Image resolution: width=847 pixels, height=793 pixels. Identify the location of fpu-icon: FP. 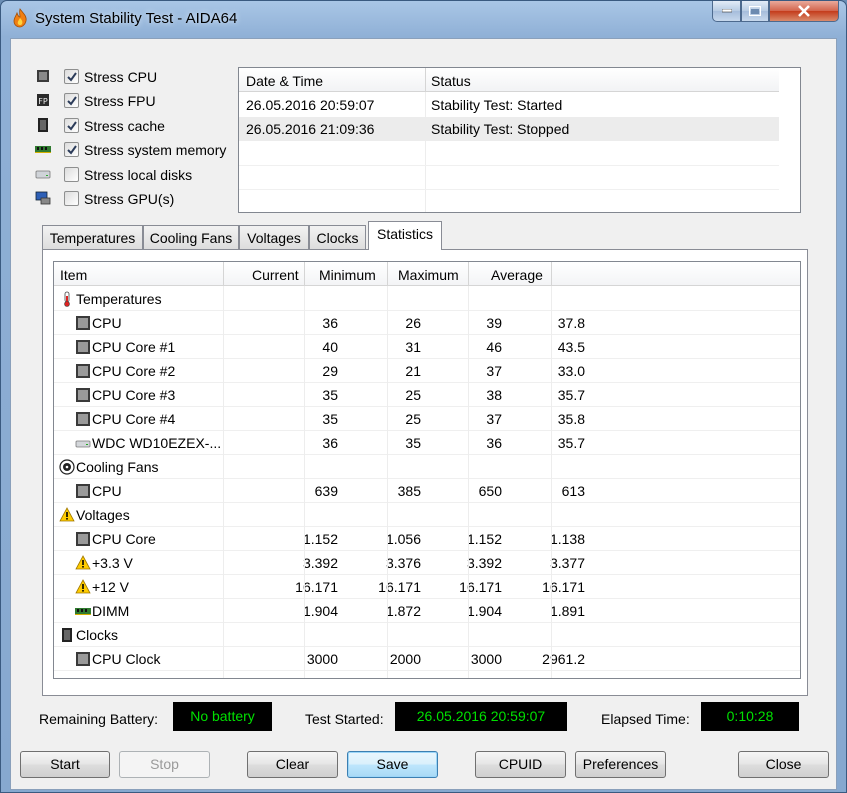
(43, 100).